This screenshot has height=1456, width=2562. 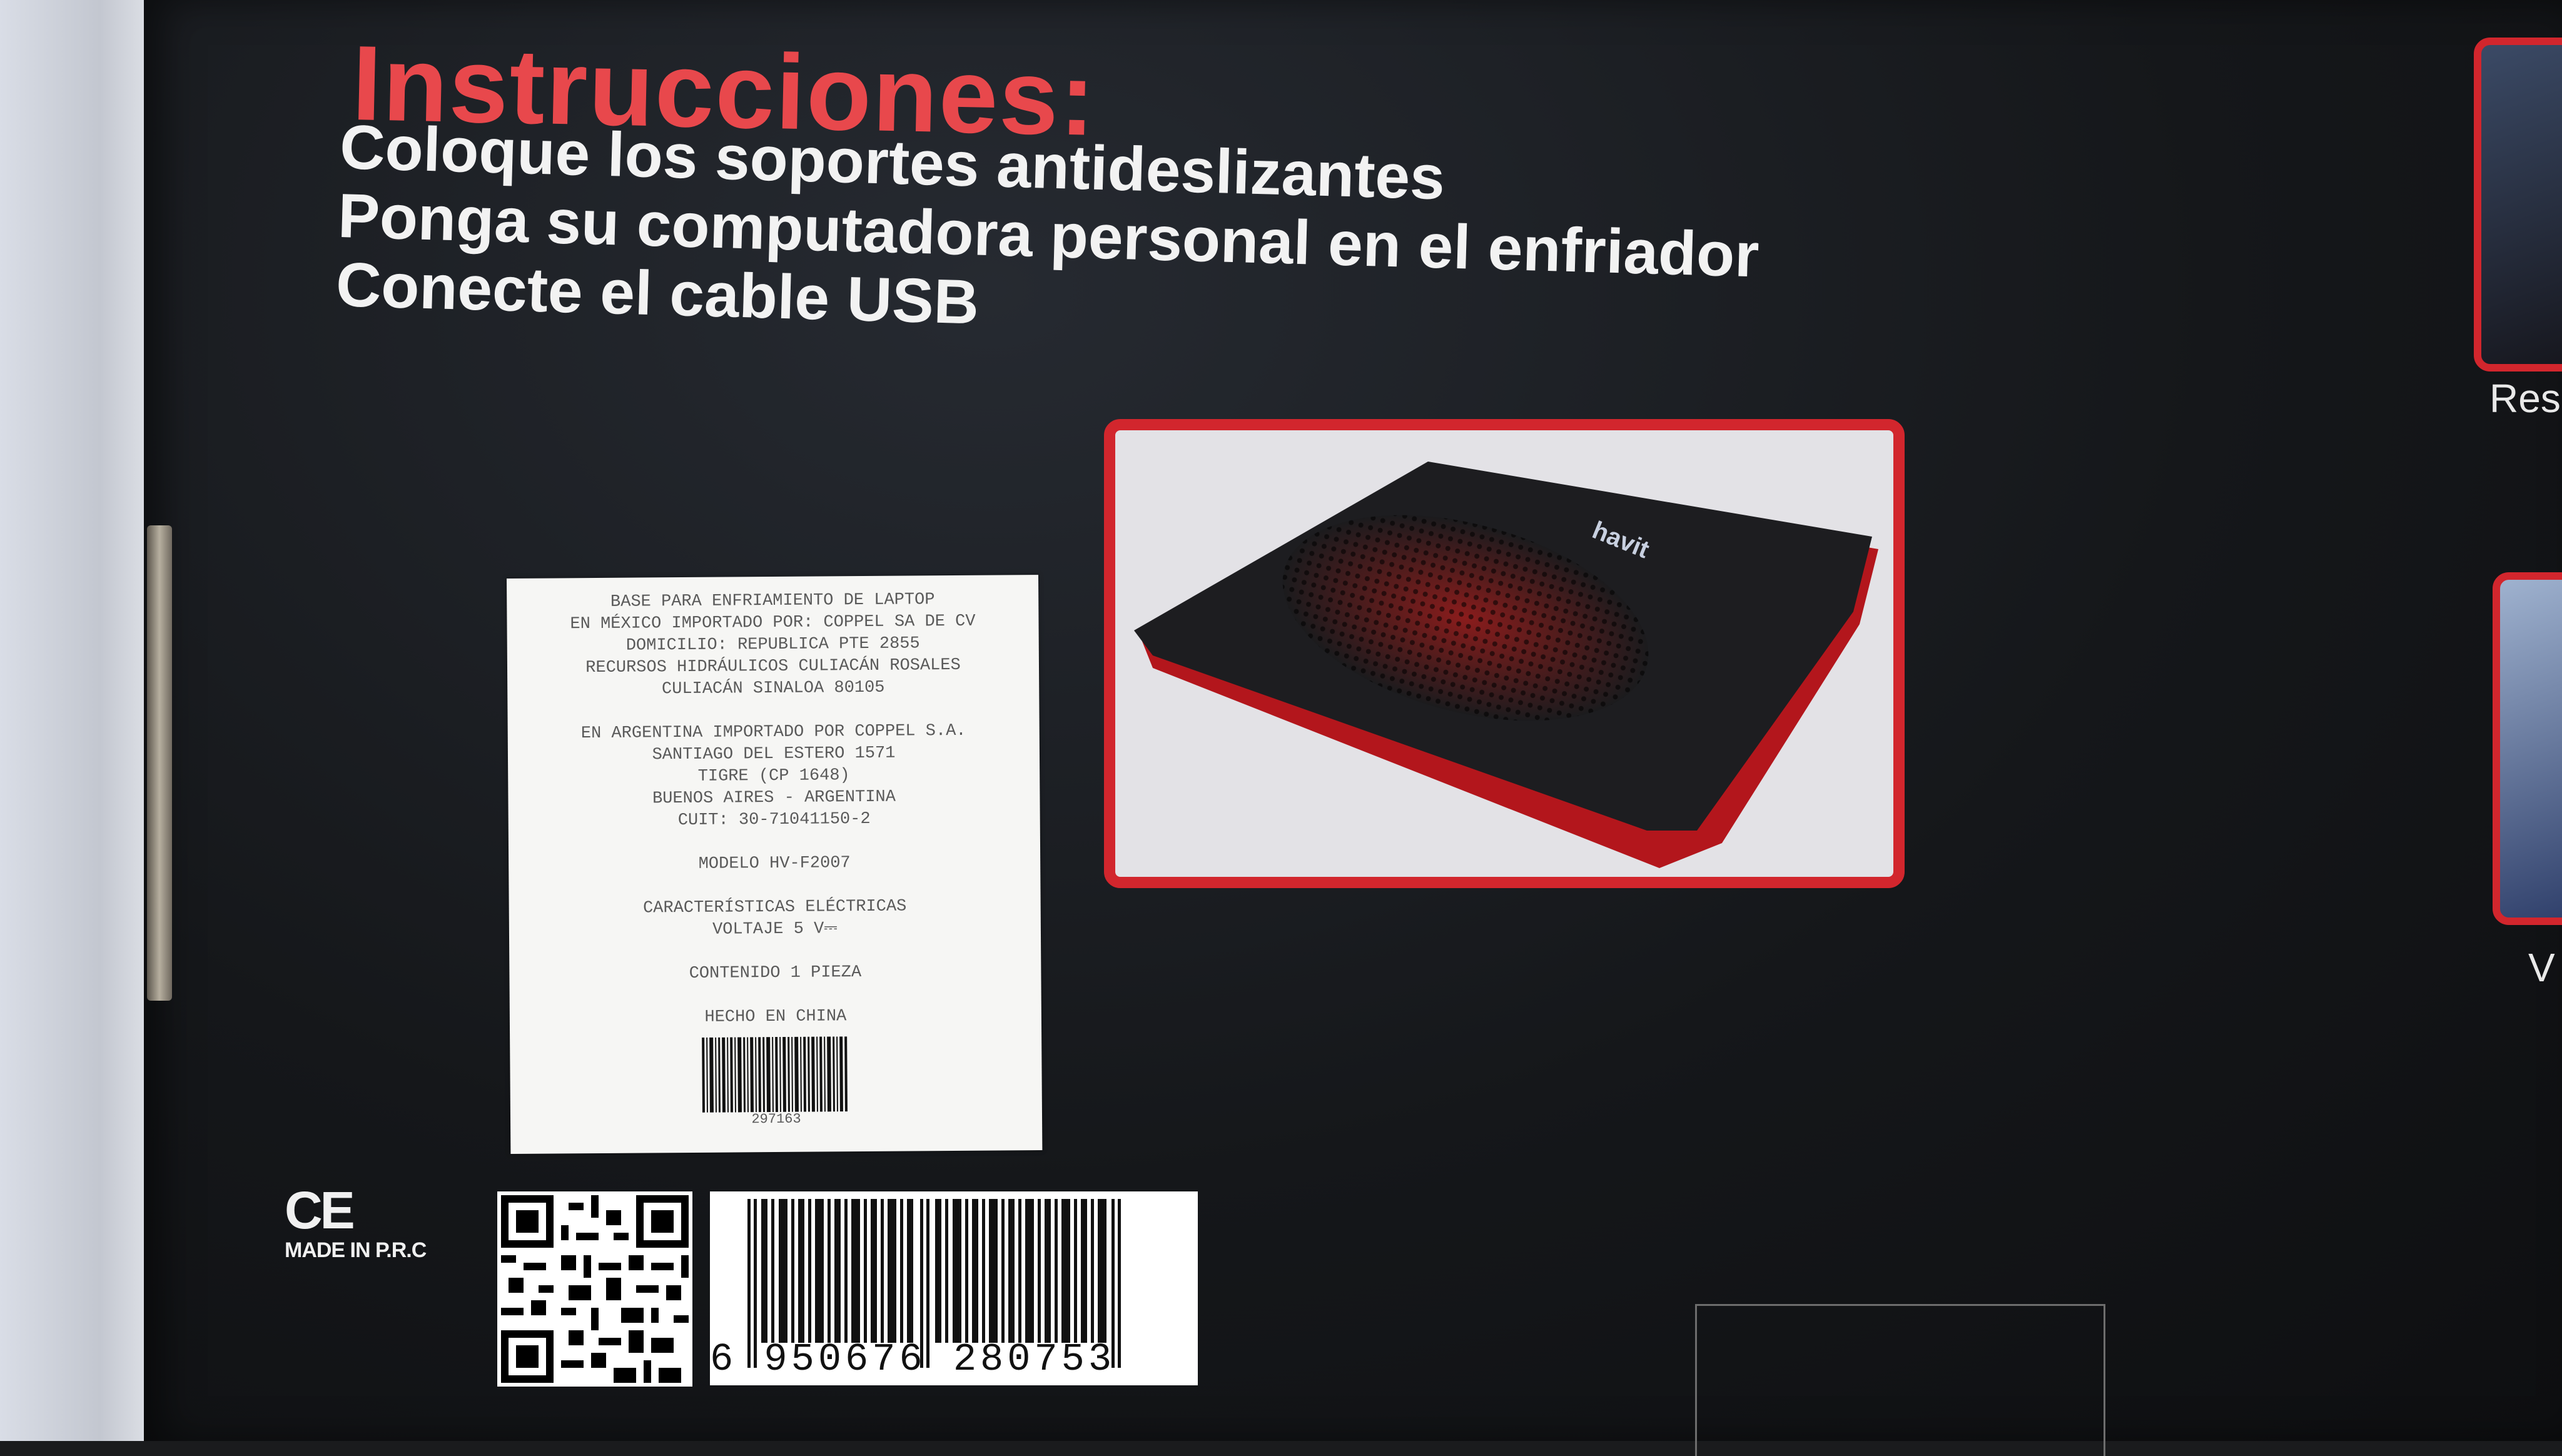 What do you see at coordinates (775, 1017) in the screenshot?
I see `sticker-line: HECHO EN CHINA` at bounding box center [775, 1017].